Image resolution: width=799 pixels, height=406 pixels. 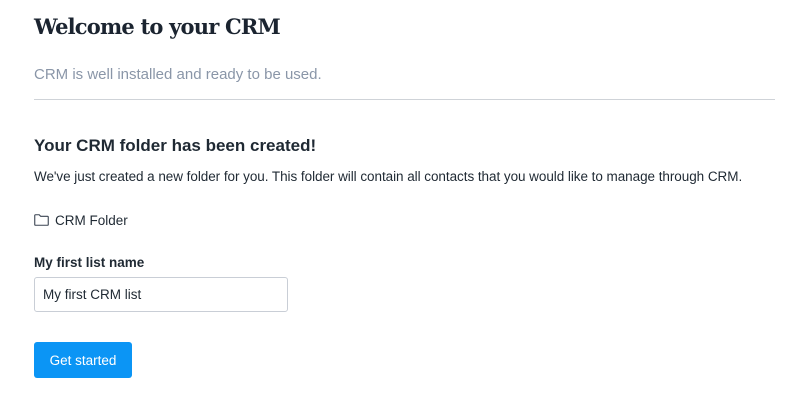 What do you see at coordinates (41, 220) in the screenshot?
I see `folder-icon` at bounding box center [41, 220].